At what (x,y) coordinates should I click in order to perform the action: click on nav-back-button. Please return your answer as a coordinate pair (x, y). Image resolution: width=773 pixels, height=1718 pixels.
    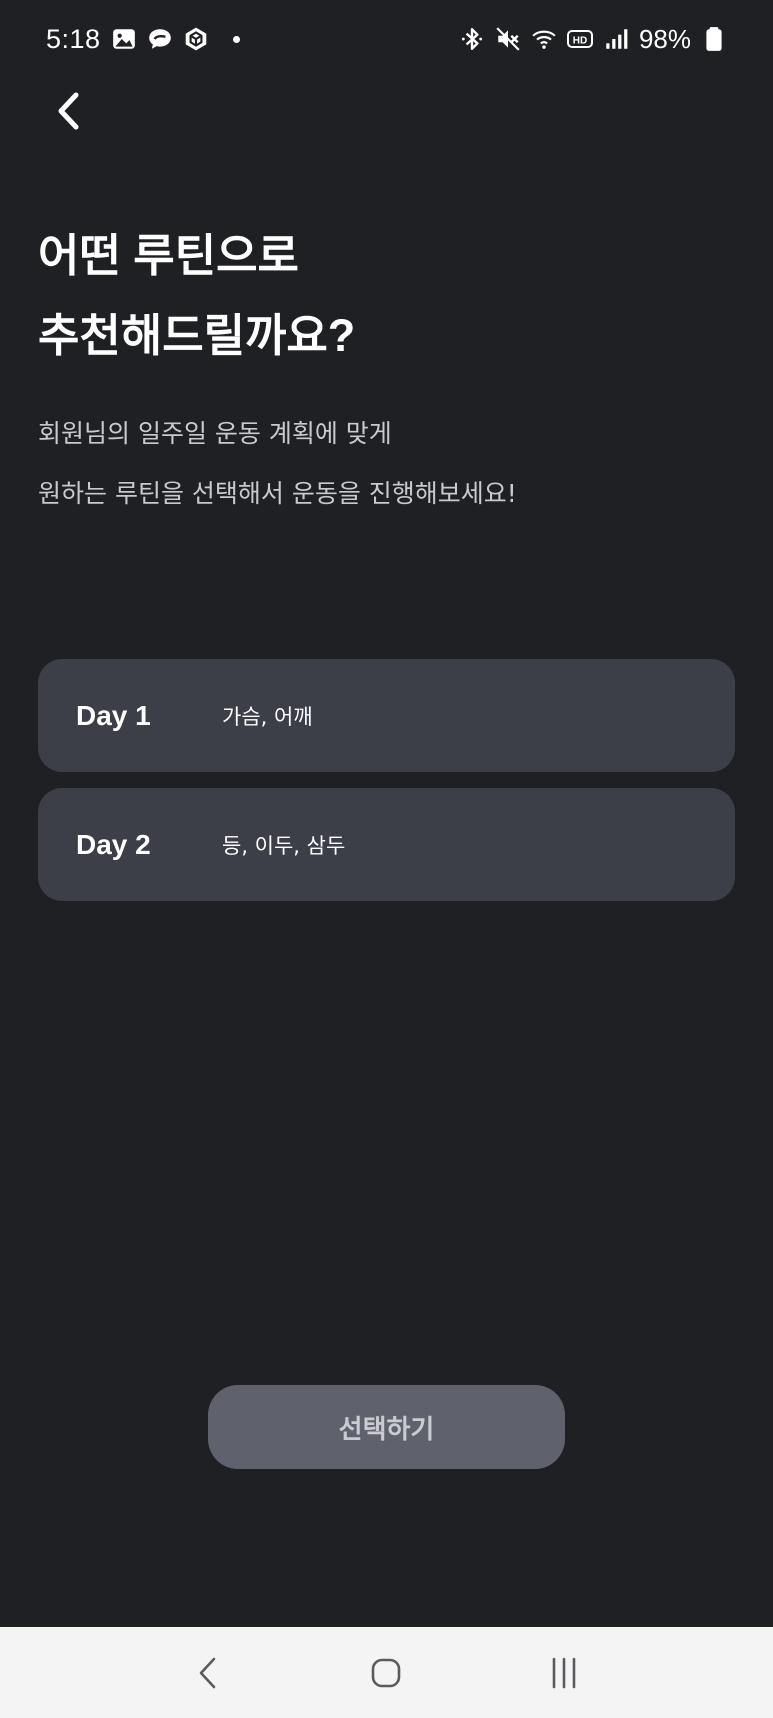
    Looking at the image, I should click on (209, 1673).